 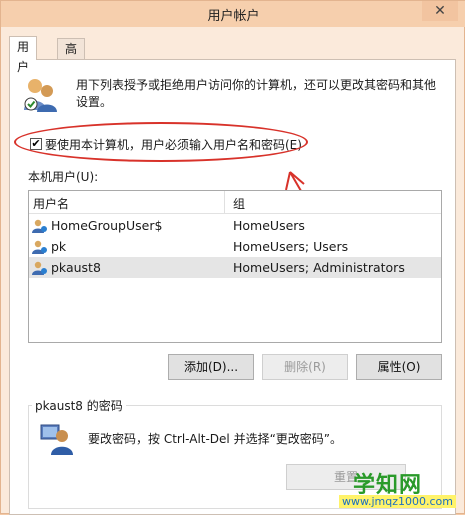 I want to click on row-group: HomeUsers, so click(x=269, y=225).